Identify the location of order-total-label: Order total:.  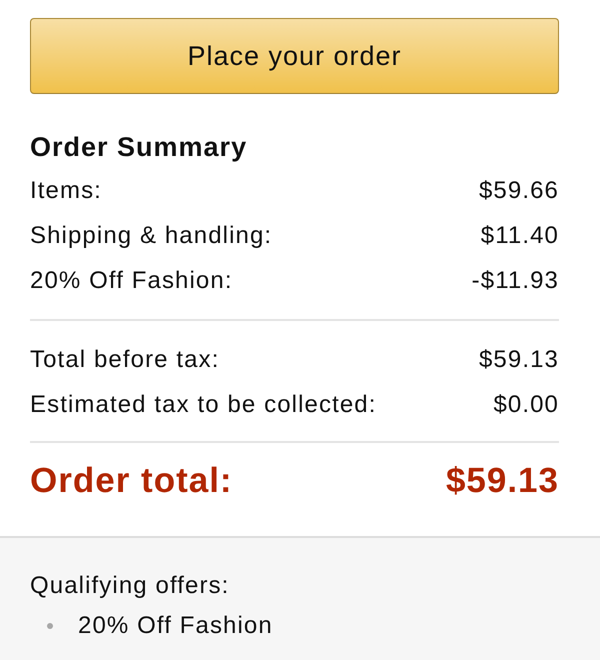
(131, 480).